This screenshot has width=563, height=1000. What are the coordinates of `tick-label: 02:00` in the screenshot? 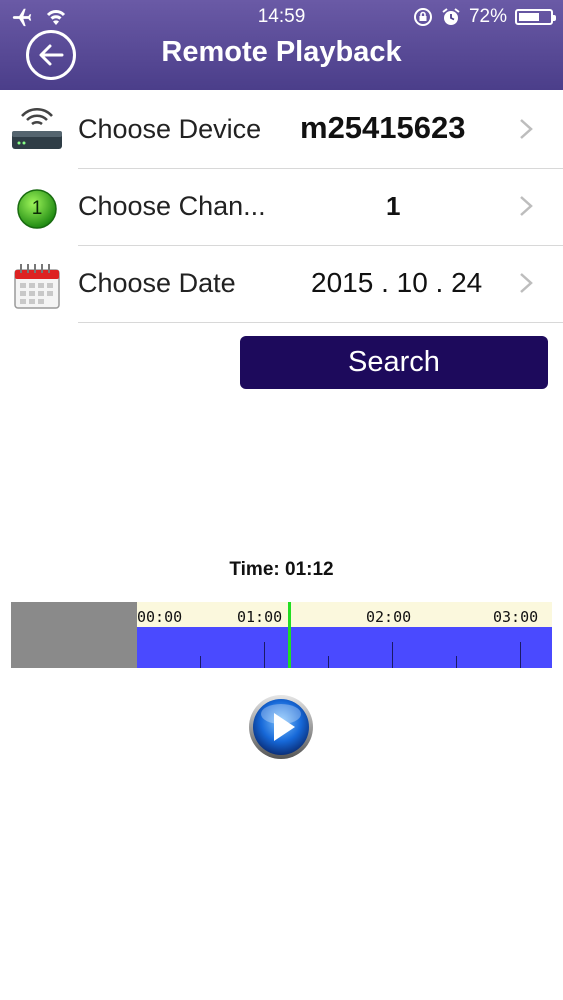 It's located at (389, 617).